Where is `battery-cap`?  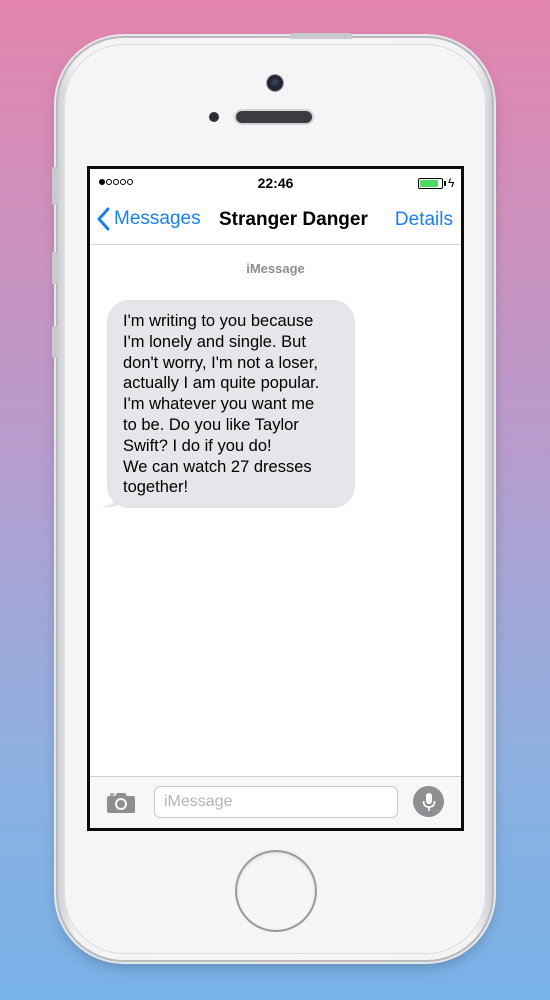 battery-cap is located at coordinates (445, 183).